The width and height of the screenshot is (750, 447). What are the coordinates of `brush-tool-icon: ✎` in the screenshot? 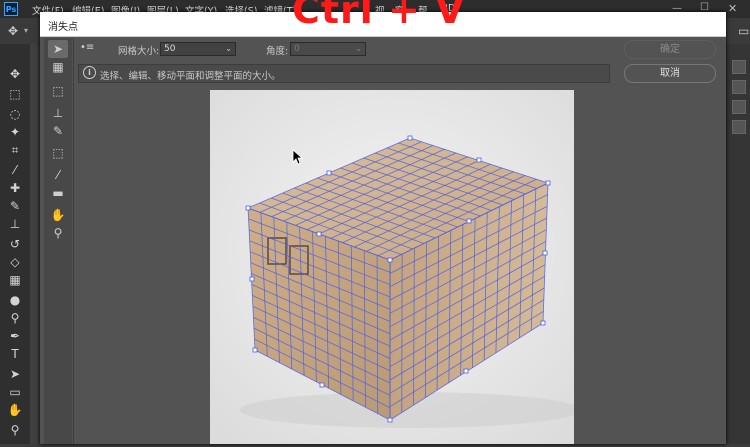 It's located at (58, 131).